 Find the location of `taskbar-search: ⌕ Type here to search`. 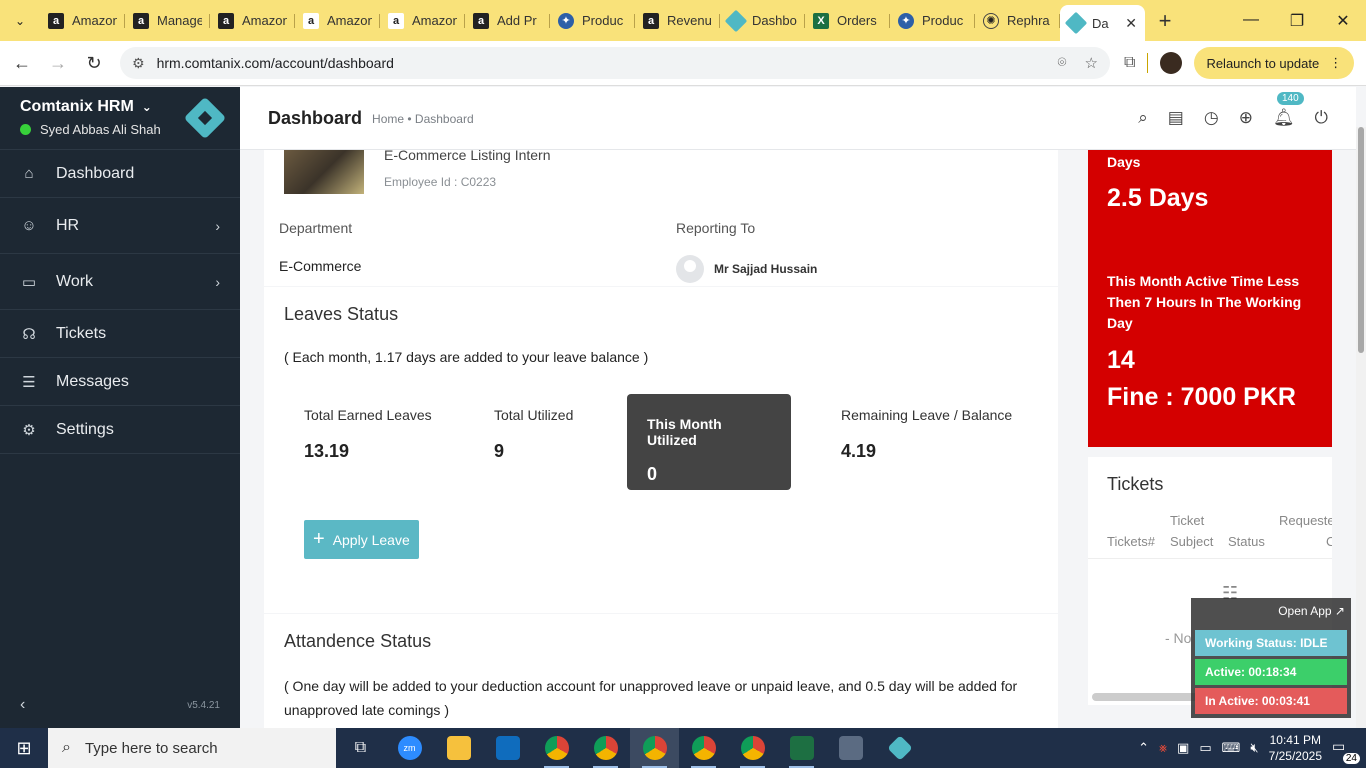

taskbar-search: ⌕ Type here to search is located at coordinates (192, 748).